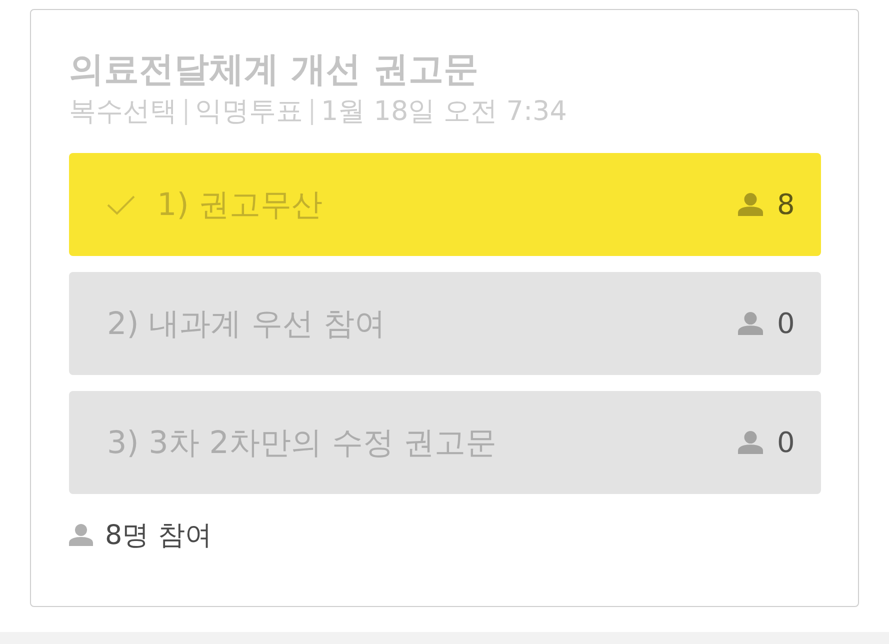 This screenshot has width=889, height=644. Describe the element at coordinates (274, 70) in the screenshot. I see `poll-title: 의료전달체계 개선 권고문` at that location.